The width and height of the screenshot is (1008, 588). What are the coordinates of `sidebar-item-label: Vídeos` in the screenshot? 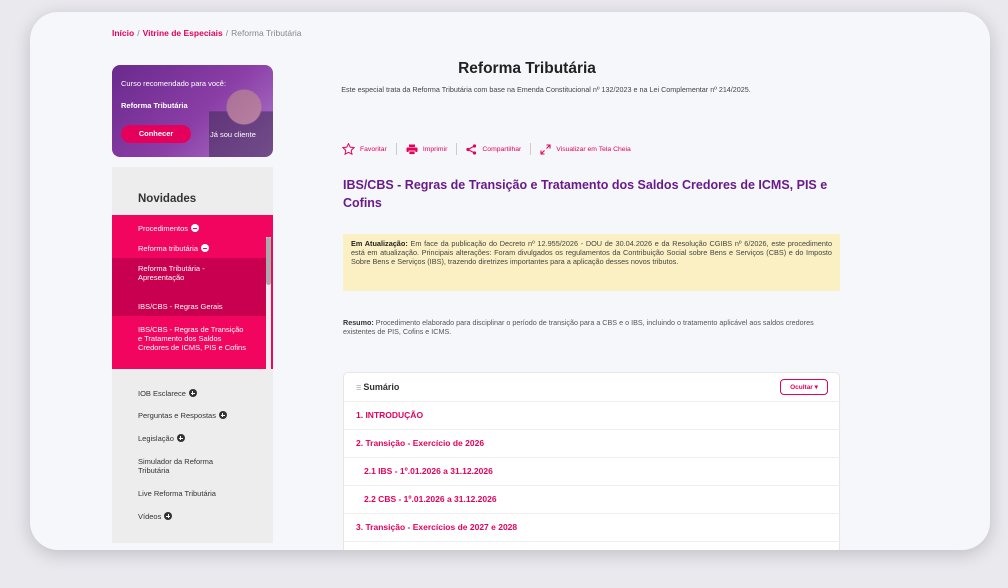 It's located at (150, 516).